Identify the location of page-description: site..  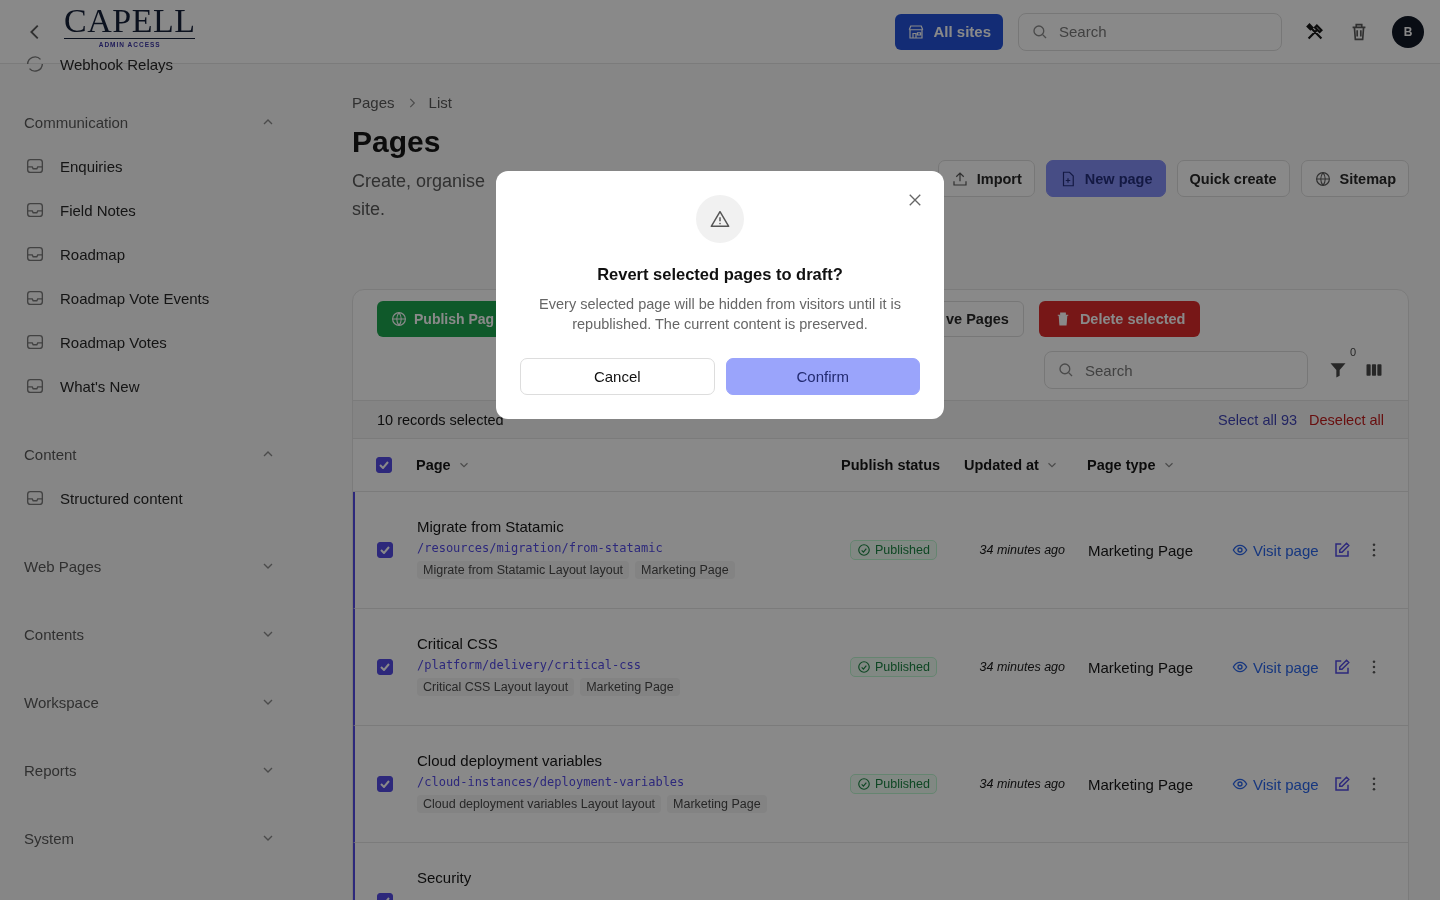
(368, 209).